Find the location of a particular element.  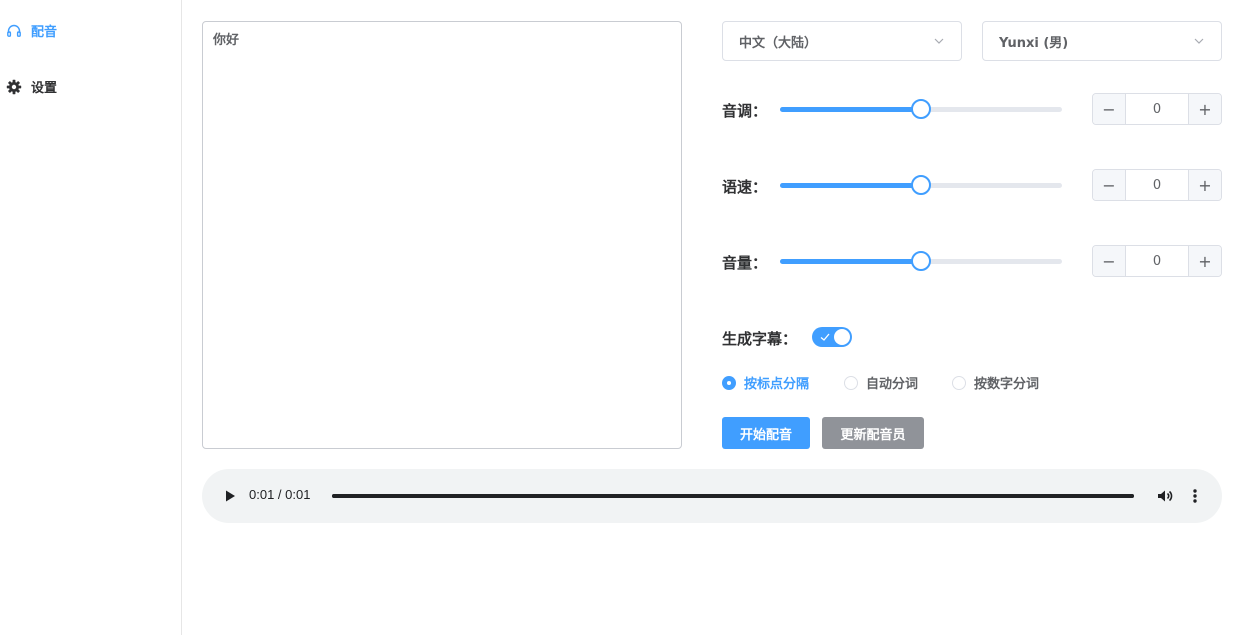

volume-increase-button: + is located at coordinates (1204, 261).